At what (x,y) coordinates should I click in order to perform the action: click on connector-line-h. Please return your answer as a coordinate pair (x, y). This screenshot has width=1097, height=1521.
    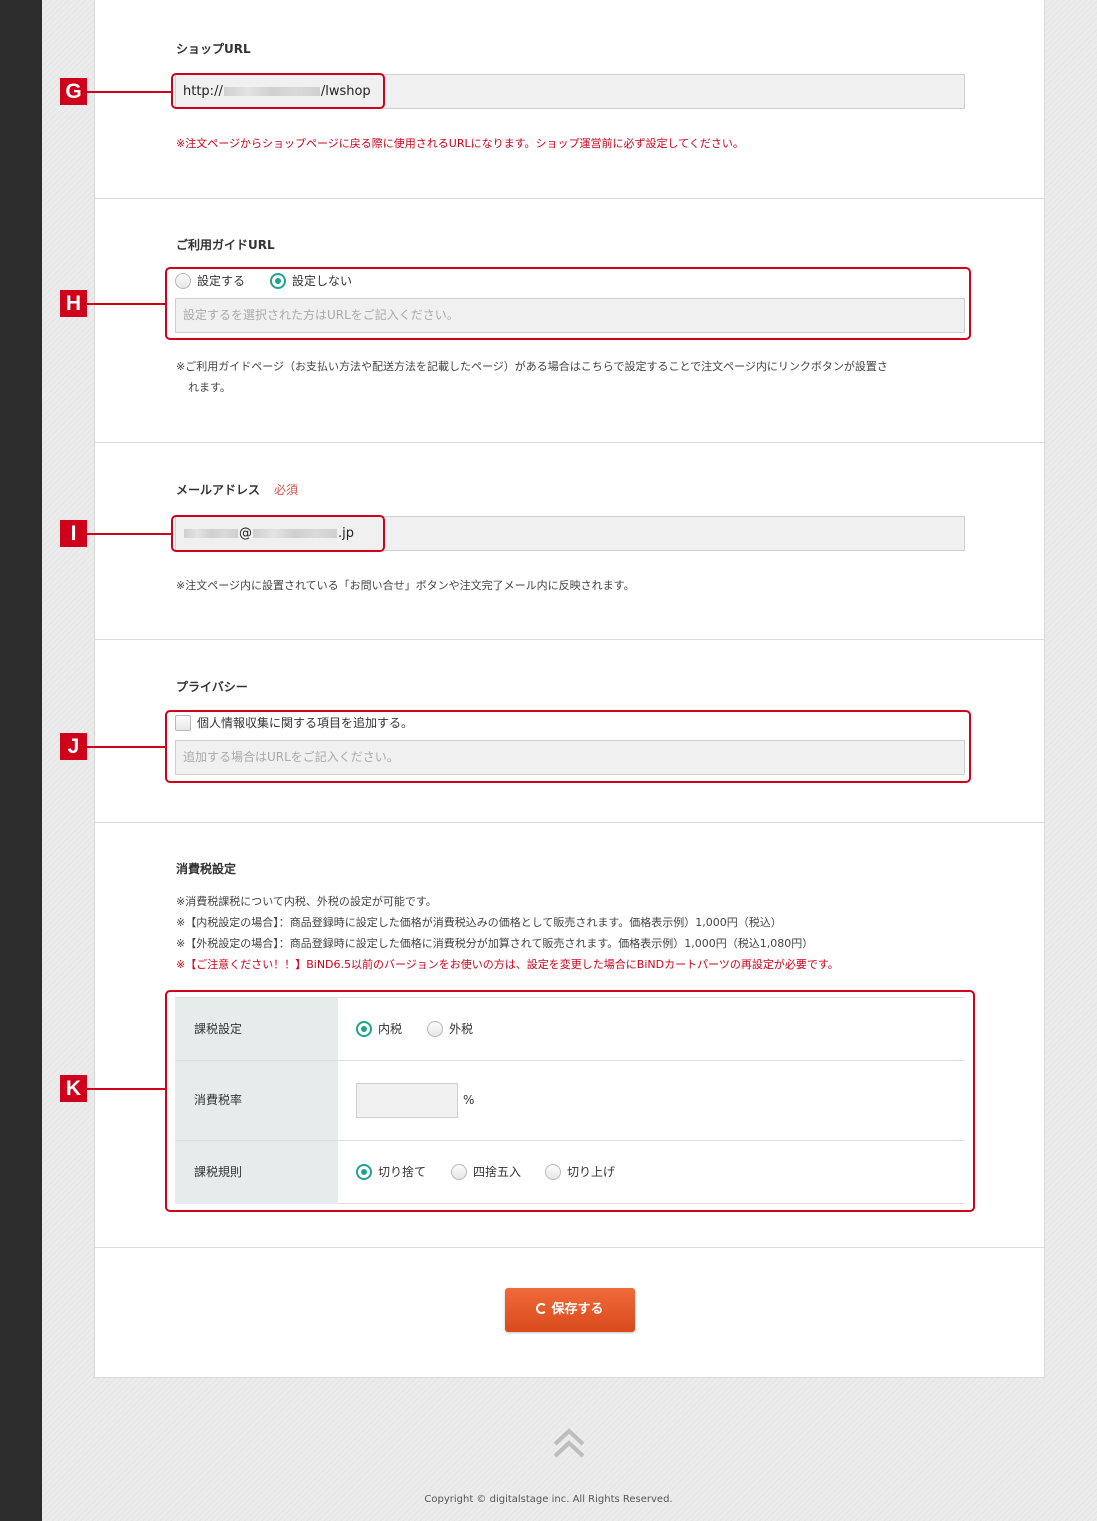
    Looking at the image, I should click on (126, 304).